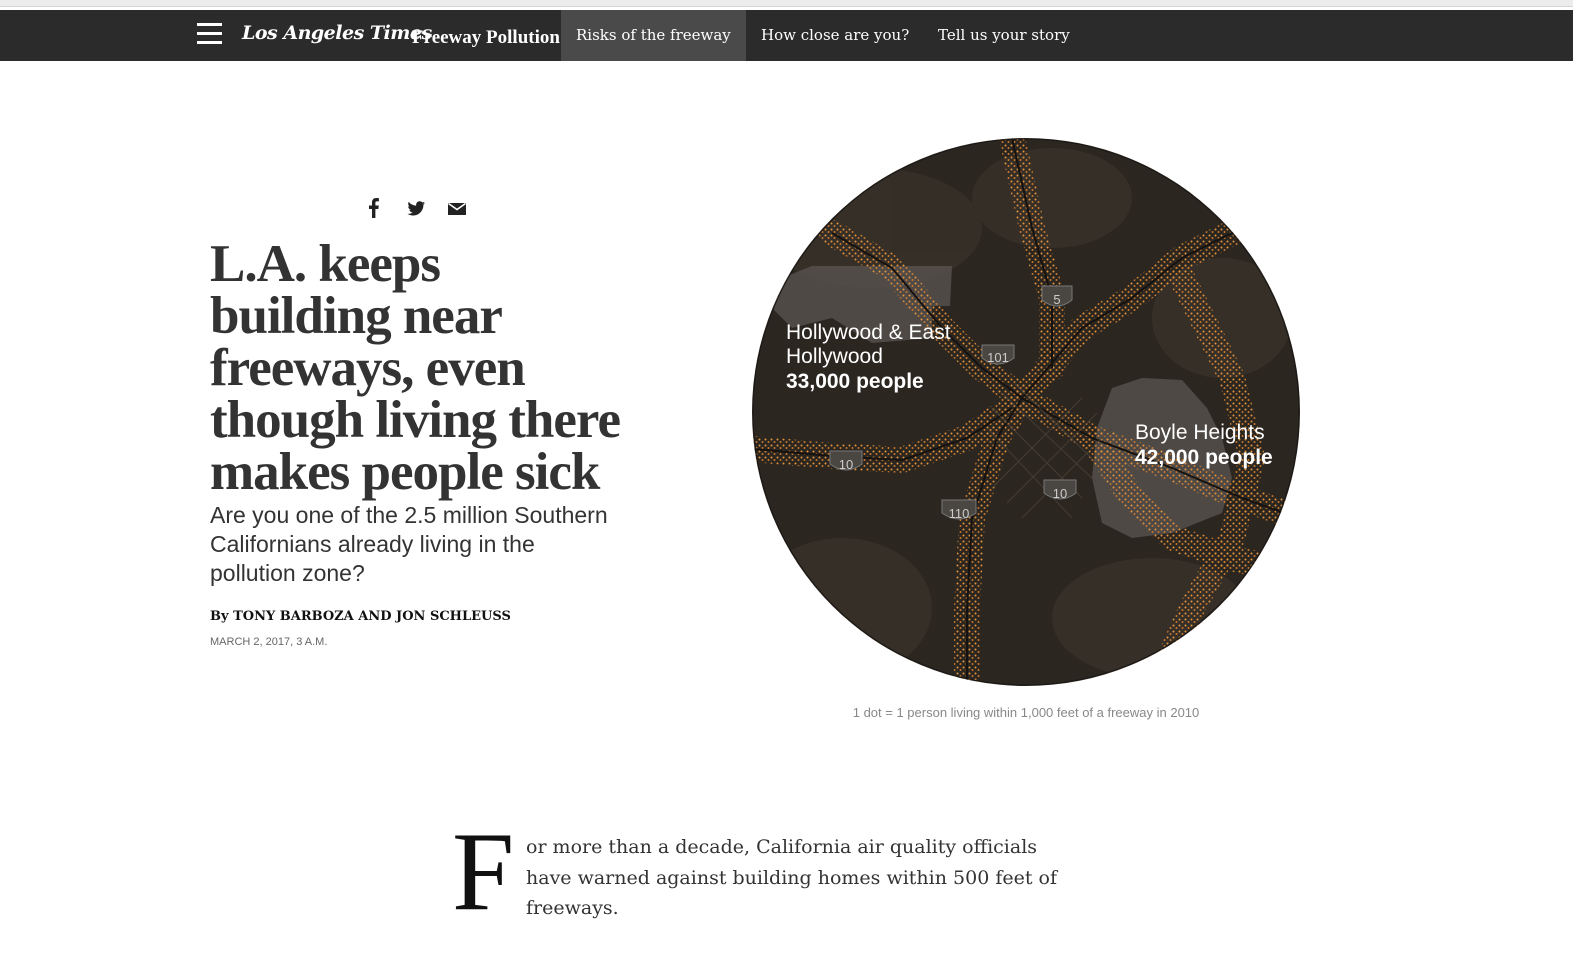 This screenshot has width=1573, height=955. I want to click on publish-date: March 2, 2017, 3 a.m., so click(269, 642).